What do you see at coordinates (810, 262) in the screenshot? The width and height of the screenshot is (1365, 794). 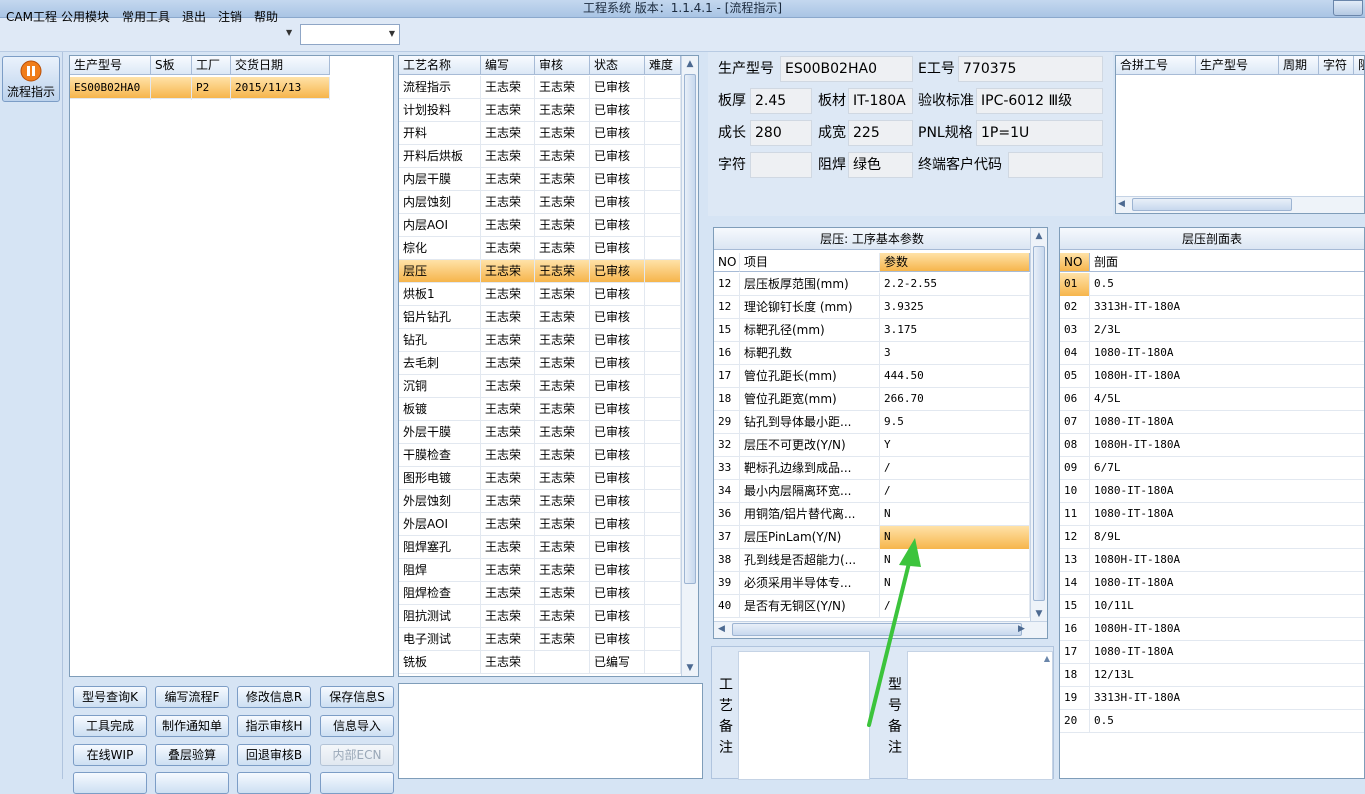 I see `col-header-item: 项目` at bounding box center [810, 262].